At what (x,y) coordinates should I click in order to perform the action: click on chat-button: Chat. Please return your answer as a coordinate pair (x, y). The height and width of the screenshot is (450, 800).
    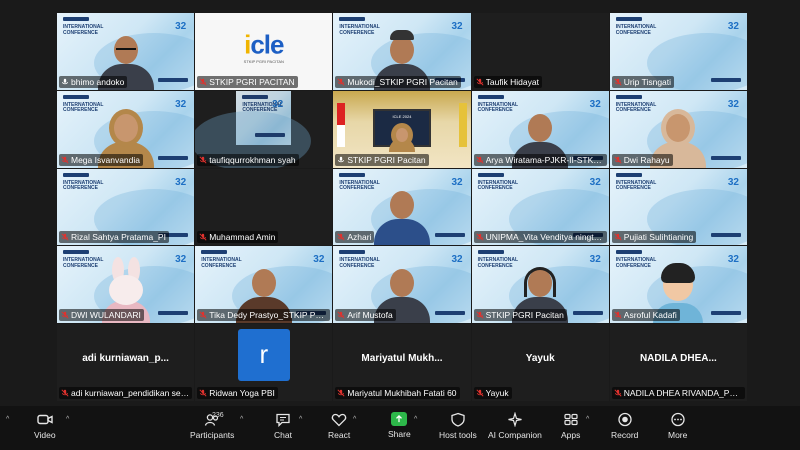
    Looking at the image, I should click on (283, 426).